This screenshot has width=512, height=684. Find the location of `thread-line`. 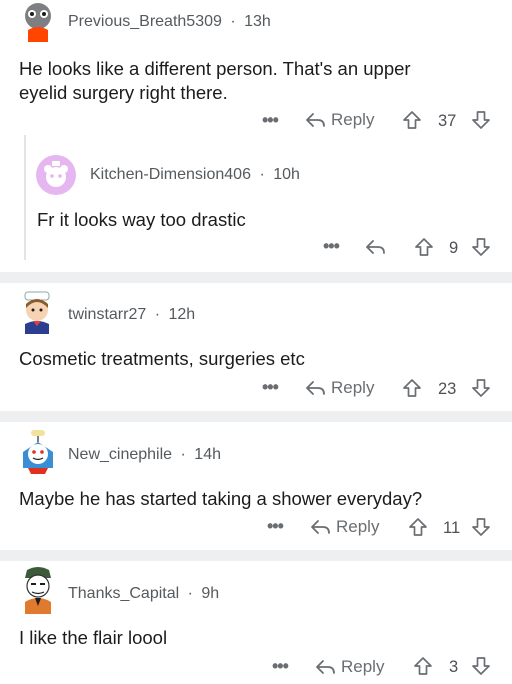

thread-line is located at coordinates (25, 197).